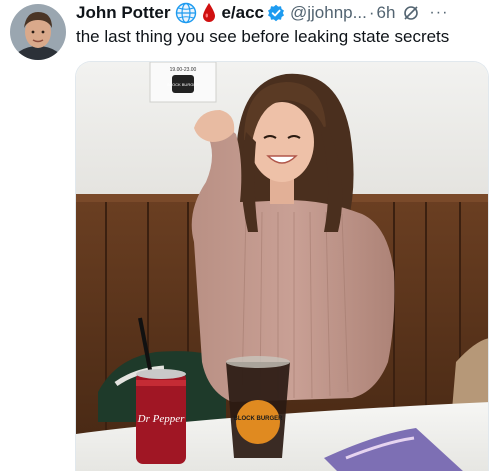 This screenshot has width=500, height=471. I want to click on grok-icon, so click(411, 13).